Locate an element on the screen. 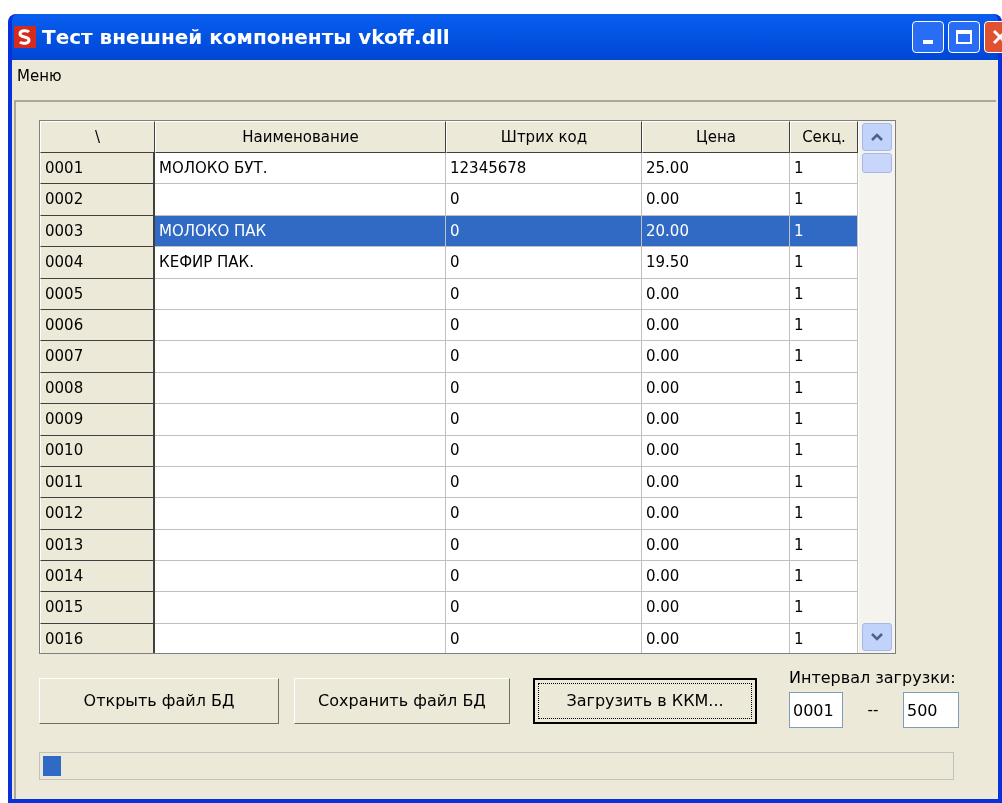  column-header: Цена is located at coordinates (716, 137).